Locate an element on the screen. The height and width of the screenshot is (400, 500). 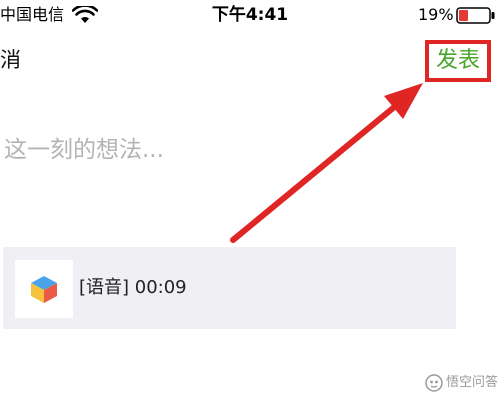
watermark-text: 悟空问答 is located at coordinates (471, 382).